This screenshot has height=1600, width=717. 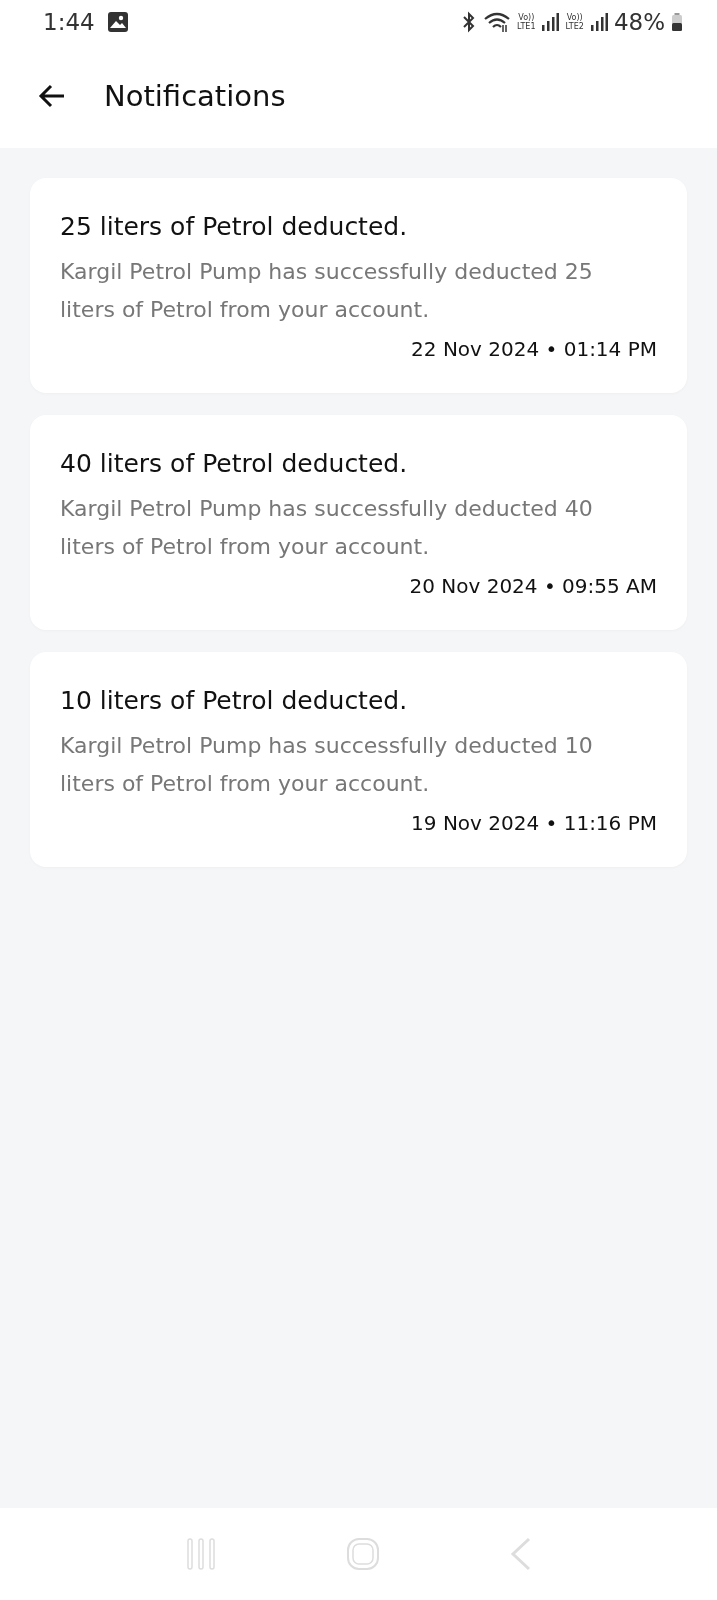 I want to click on recent-apps-icon, so click(x=200, y=1554).